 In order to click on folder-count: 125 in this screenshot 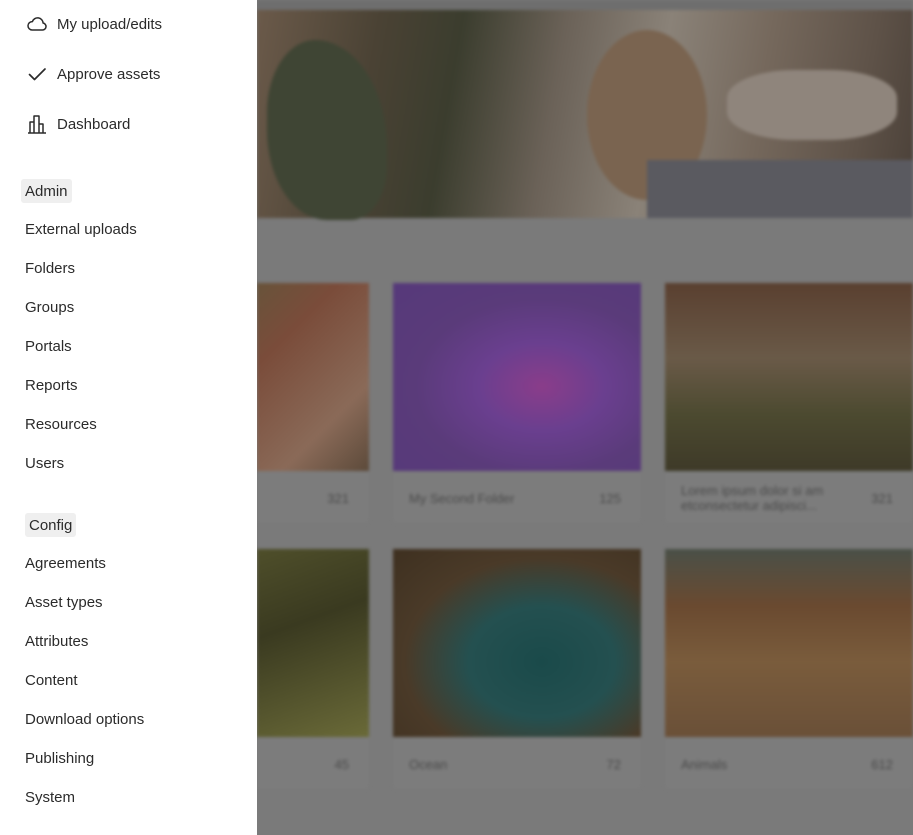, I will do `click(610, 498)`.